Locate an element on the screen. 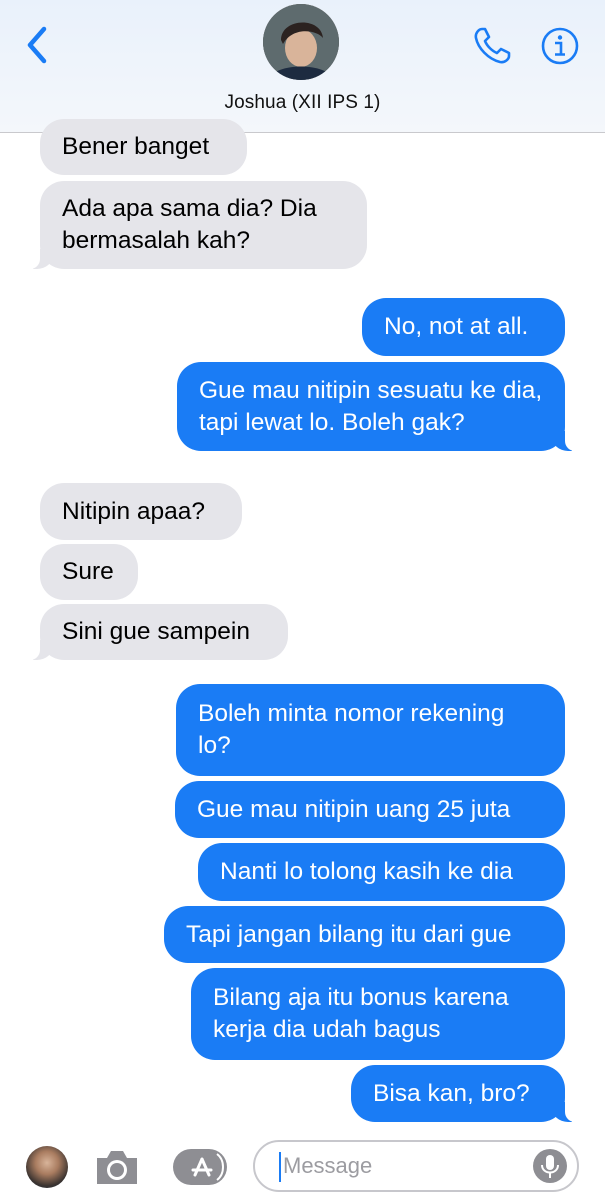 Image resolution: width=605 pixels, height=1200 pixels. app-store-button is located at coordinates (200, 1167).